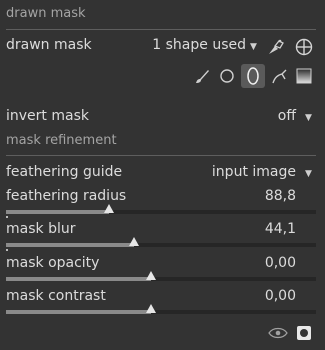 This screenshot has height=350, width=325. Describe the element at coordinates (308, 118) in the screenshot. I see `invert-mask-dropdown-icon: ▼` at that location.